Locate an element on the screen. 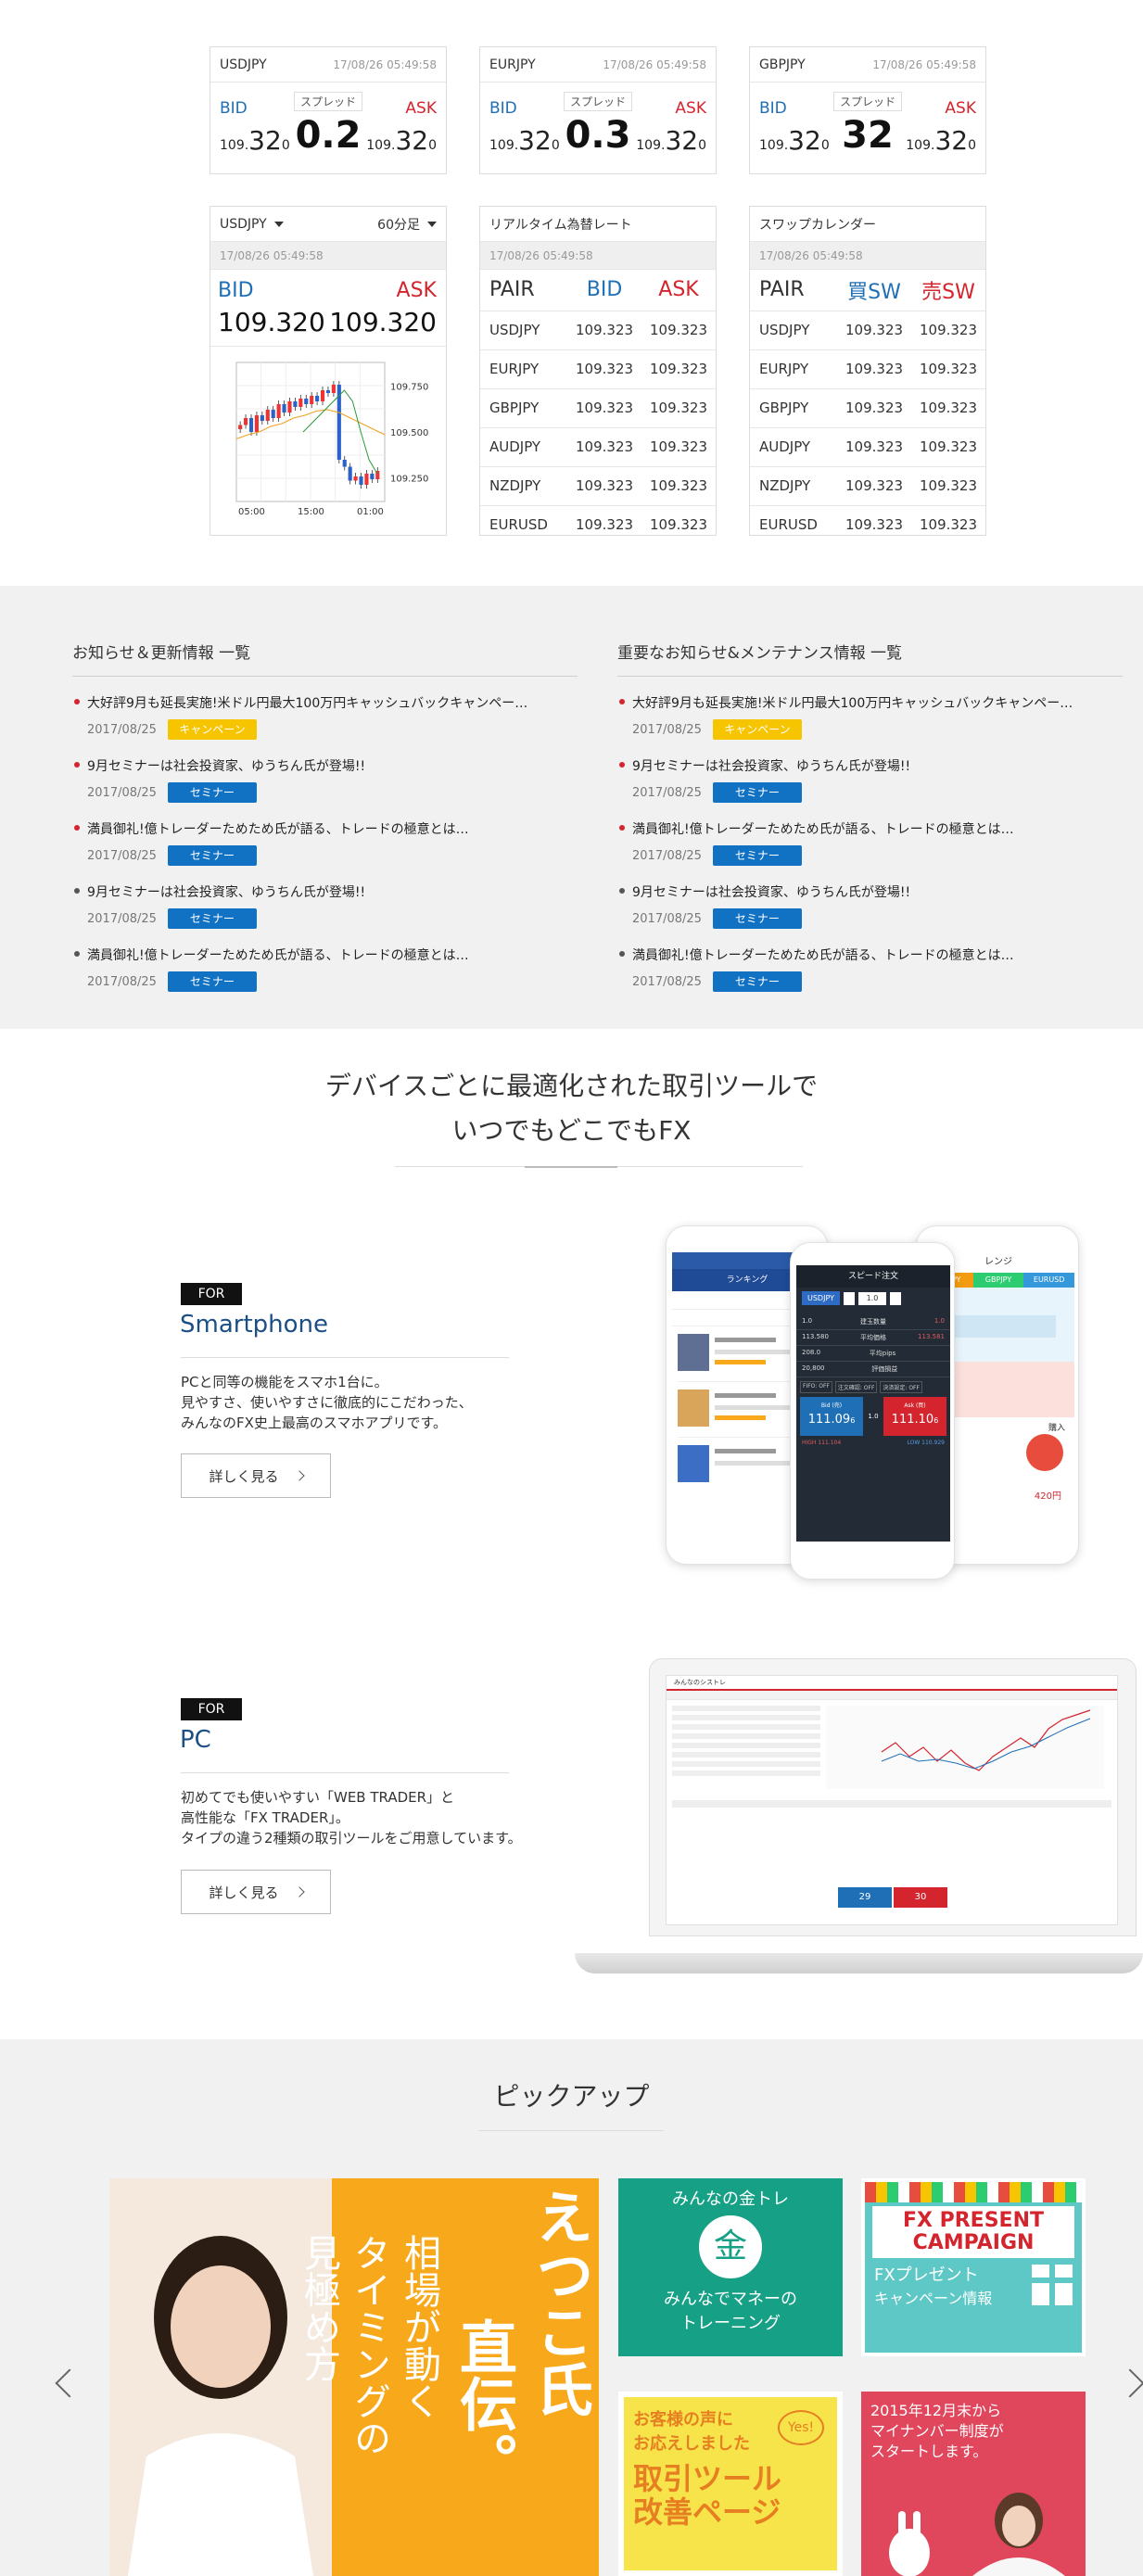 The image size is (1143, 2576). order-row: 1.0 建玉数量 1.0 is located at coordinates (873, 1322).